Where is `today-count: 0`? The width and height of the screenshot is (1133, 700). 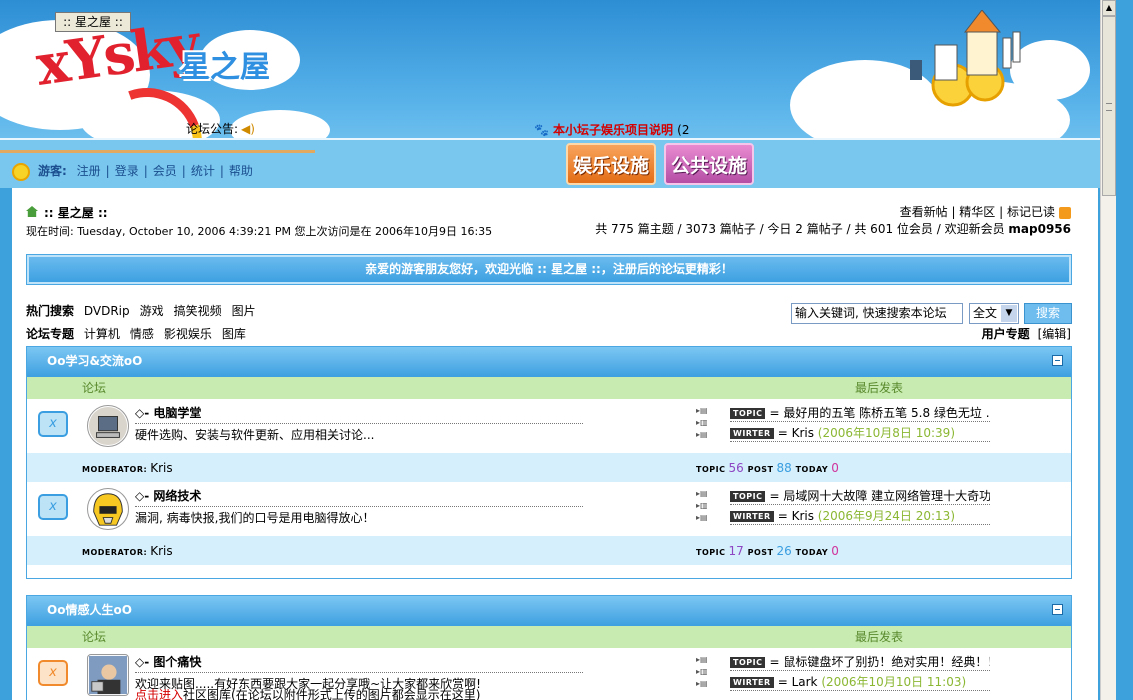
today-count: 0 is located at coordinates (835, 551).